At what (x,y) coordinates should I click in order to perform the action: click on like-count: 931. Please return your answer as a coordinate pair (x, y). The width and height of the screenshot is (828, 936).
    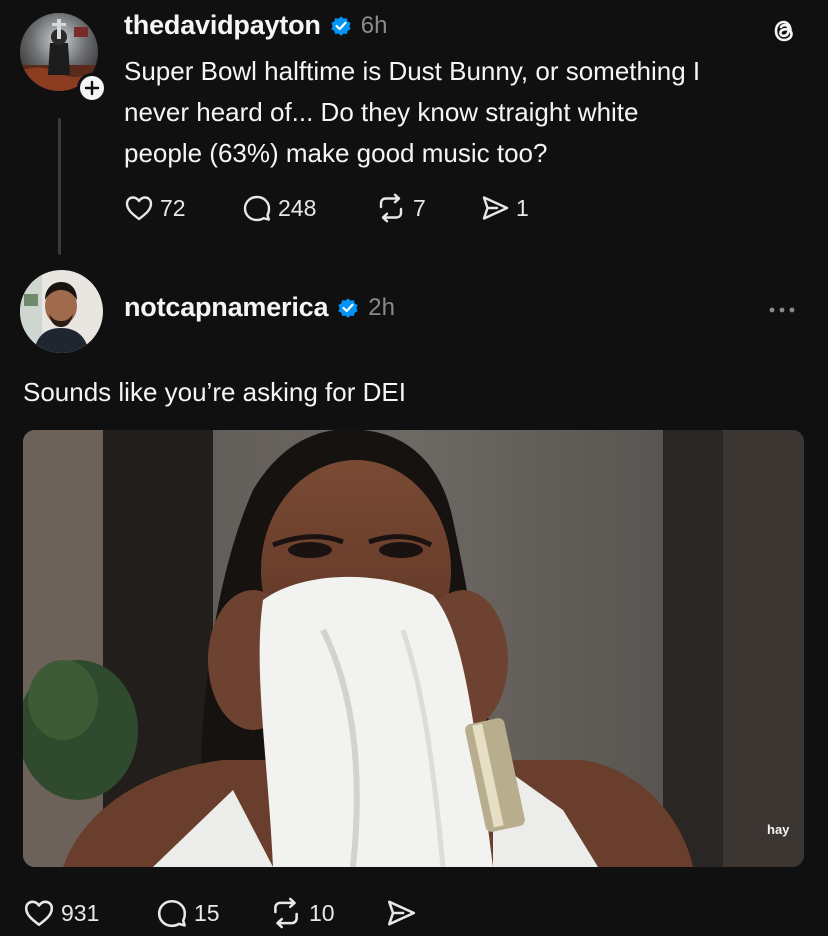
    Looking at the image, I should click on (80, 912).